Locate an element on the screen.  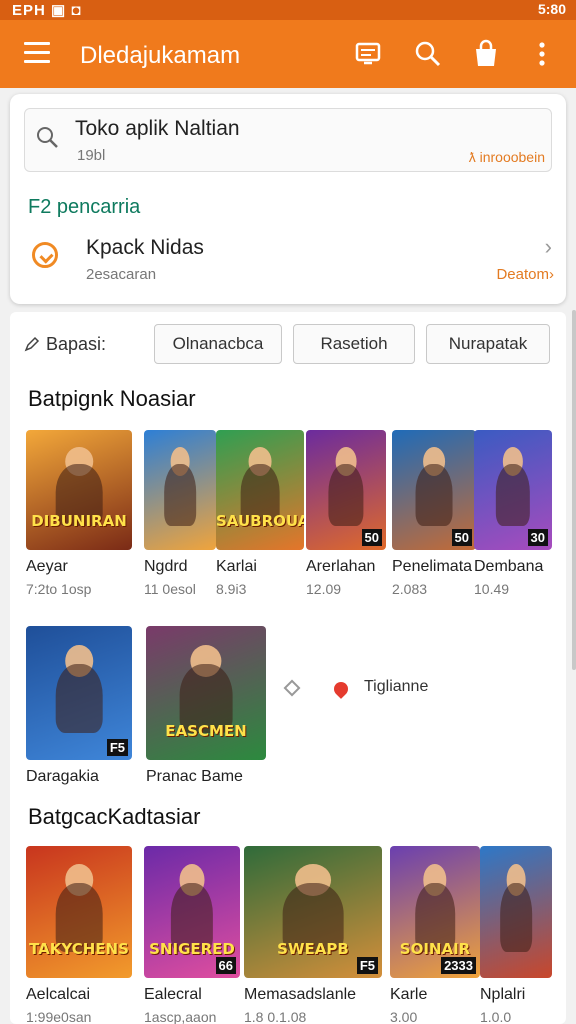
game-name: Arerlahan is located at coordinates (341, 566).